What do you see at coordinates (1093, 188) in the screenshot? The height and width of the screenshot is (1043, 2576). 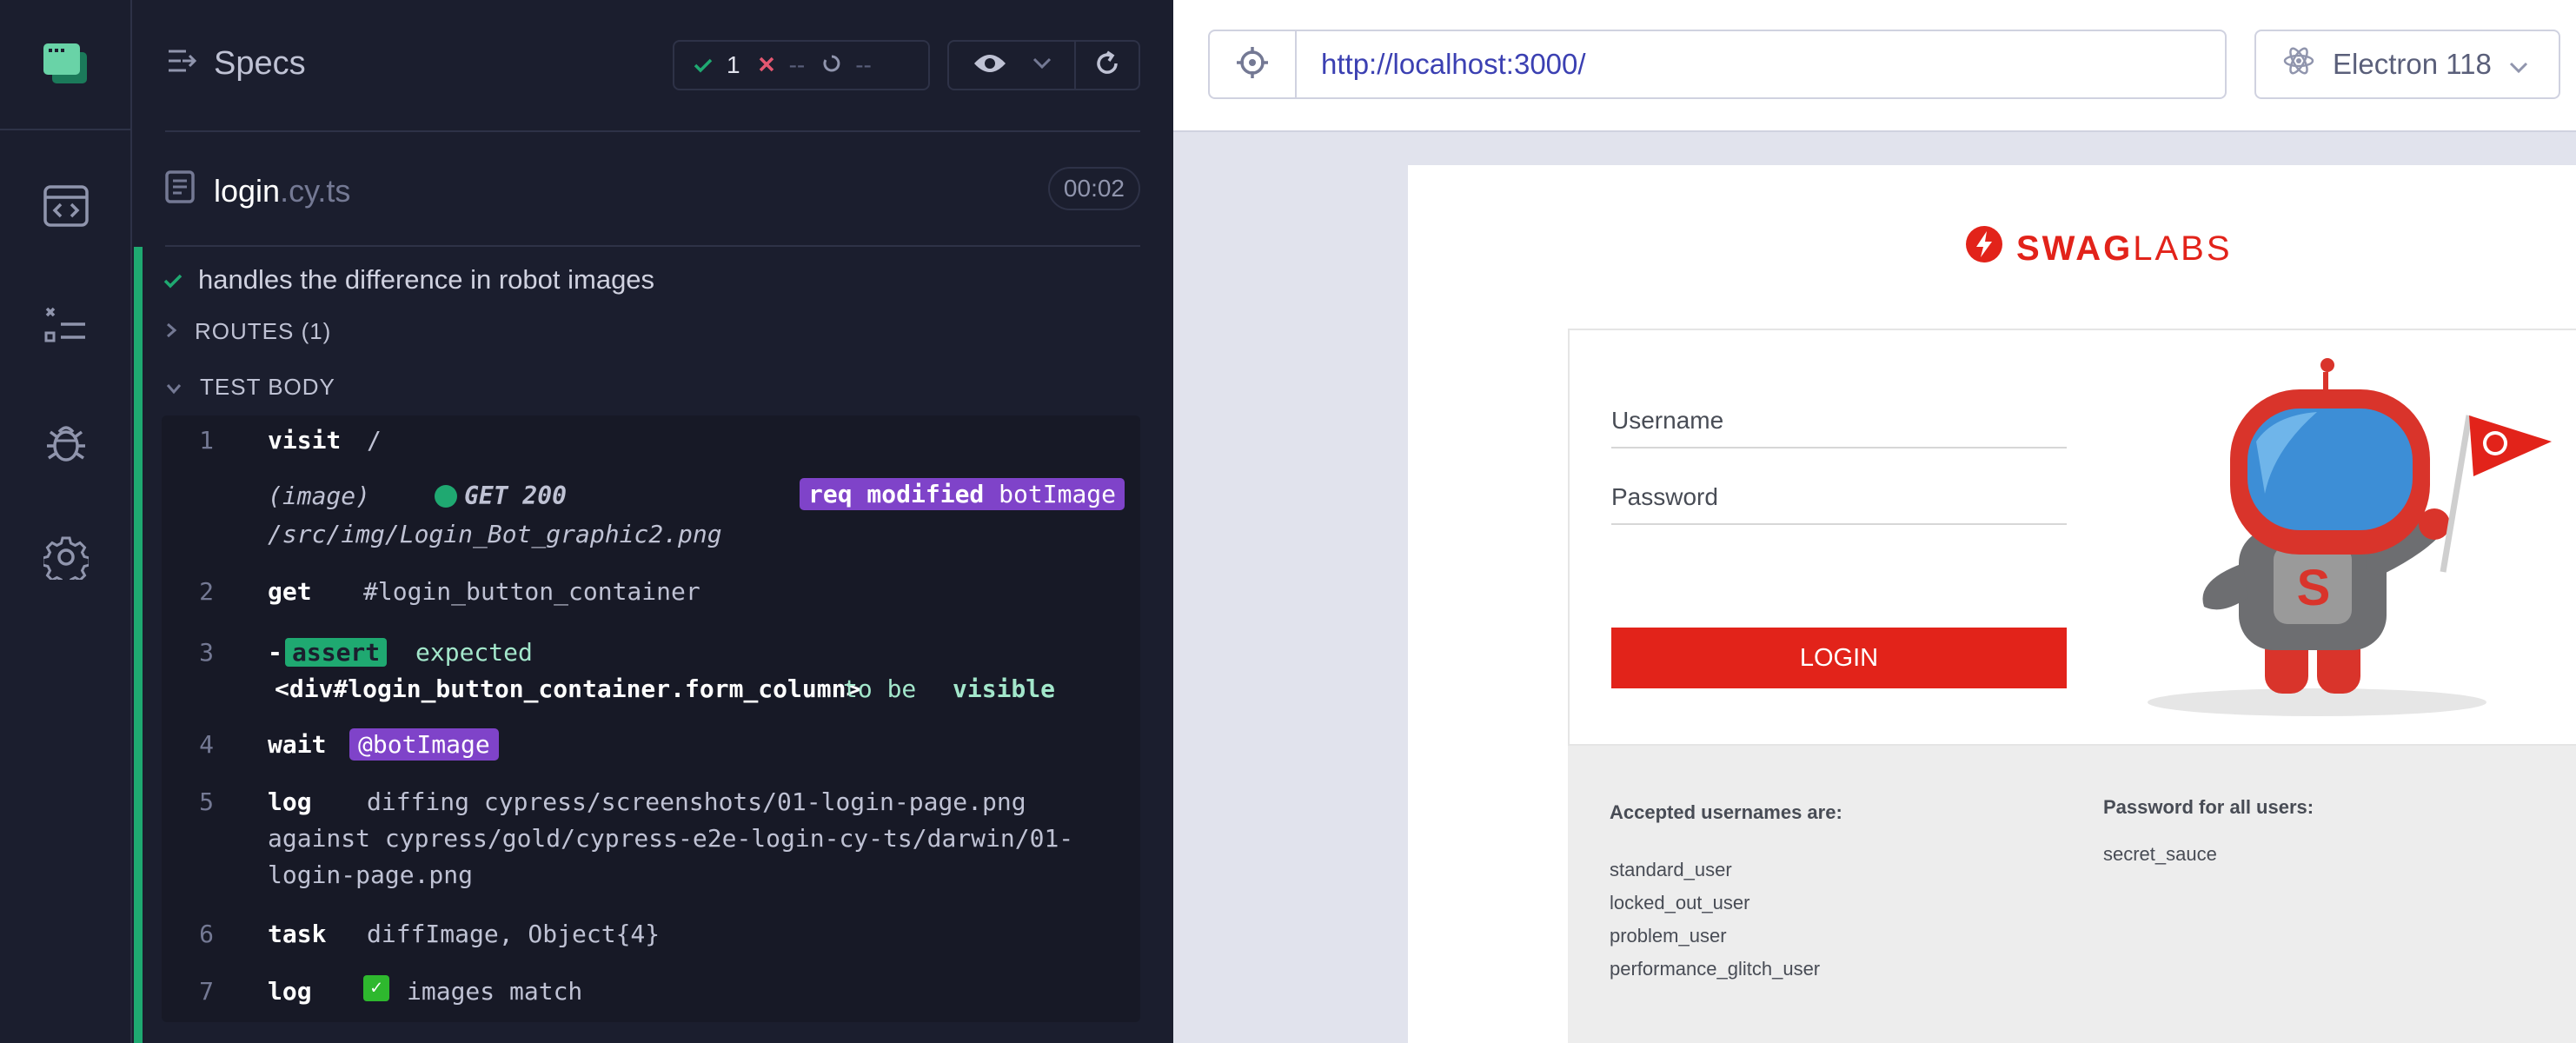 I see `duration-badge: 00:02` at bounding box center [1093, 188].